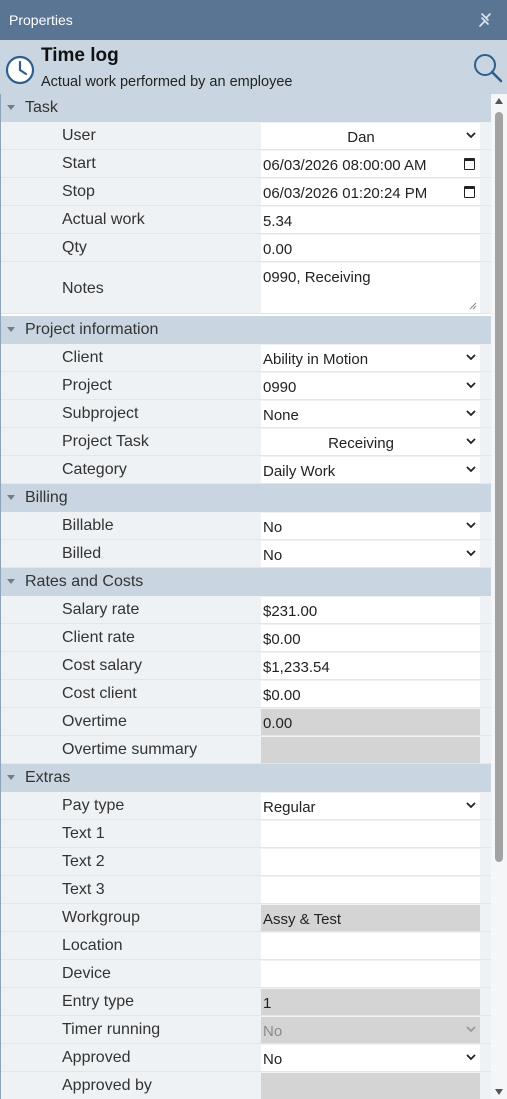 The width and height of the screenshot is (507, 1099). What do you see at coordinates (370, 358) in the screenshot?
I see `client-select: Ability in Motion` at bounding box center [370, 358].